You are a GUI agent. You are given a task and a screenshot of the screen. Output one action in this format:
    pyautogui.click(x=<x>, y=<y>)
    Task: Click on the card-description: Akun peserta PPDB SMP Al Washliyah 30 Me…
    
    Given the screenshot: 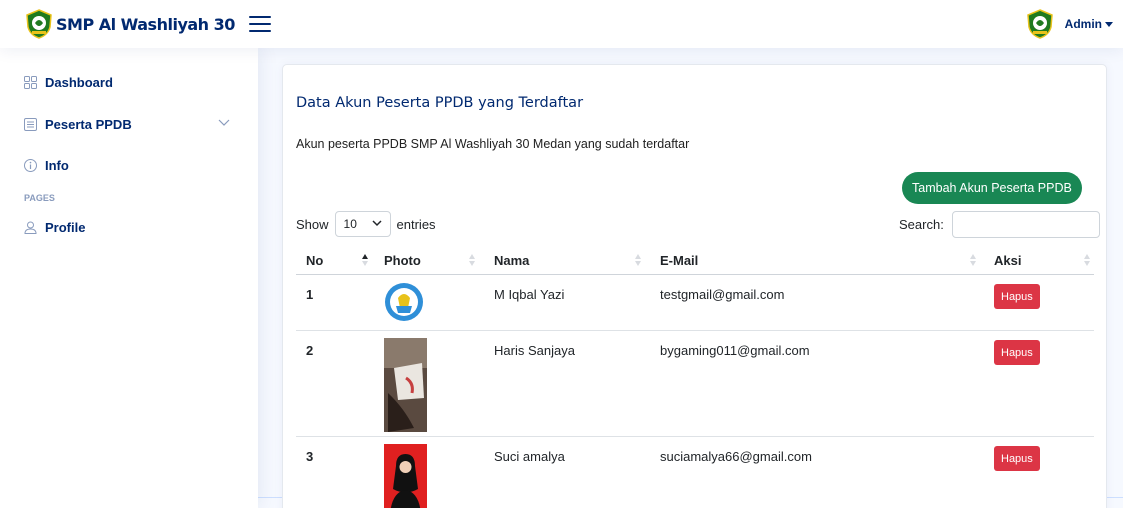 What is the action you would take?
    pyautogui.click(x=493, y=144)
    